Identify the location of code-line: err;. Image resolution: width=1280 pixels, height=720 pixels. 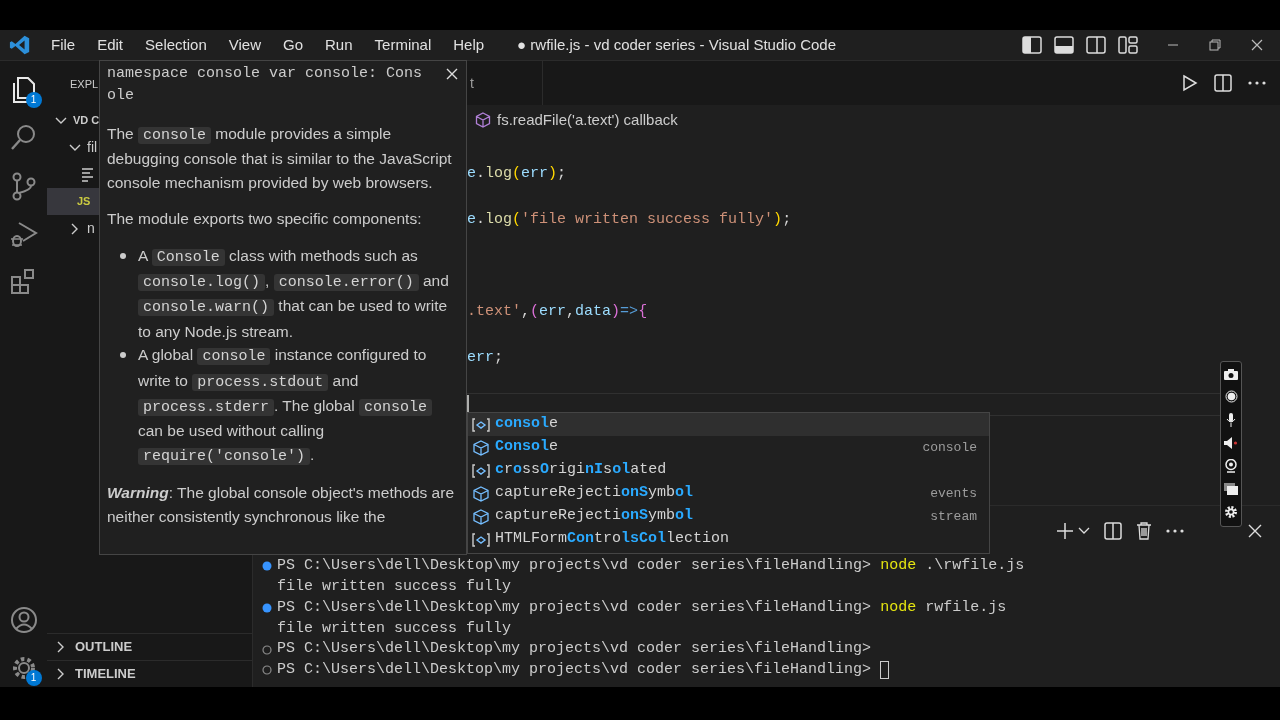
(485, 358).